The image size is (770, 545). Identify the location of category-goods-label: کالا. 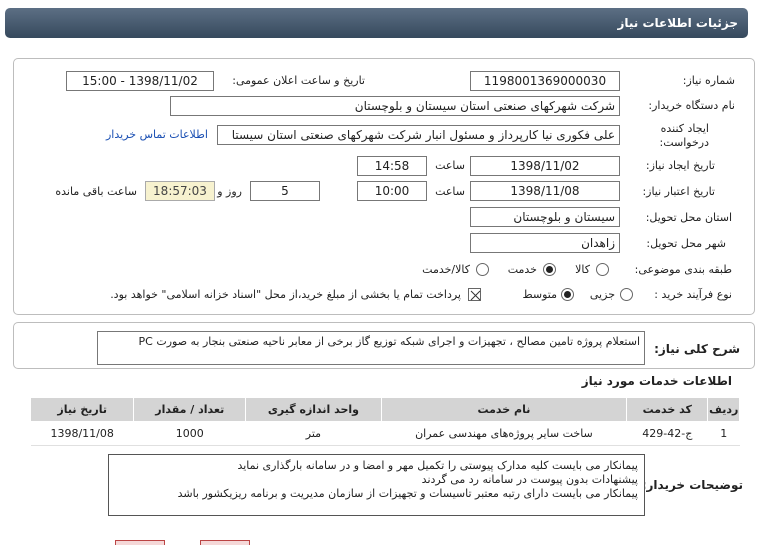
(582, 269).